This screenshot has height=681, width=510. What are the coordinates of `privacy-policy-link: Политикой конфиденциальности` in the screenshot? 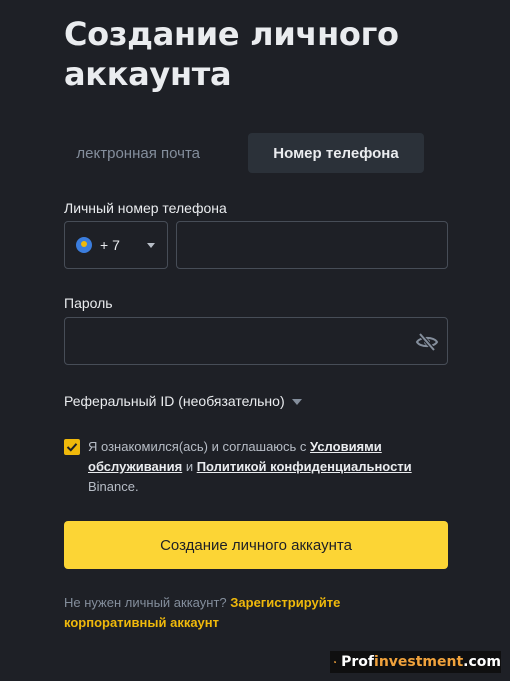 It's located at (304, 466).